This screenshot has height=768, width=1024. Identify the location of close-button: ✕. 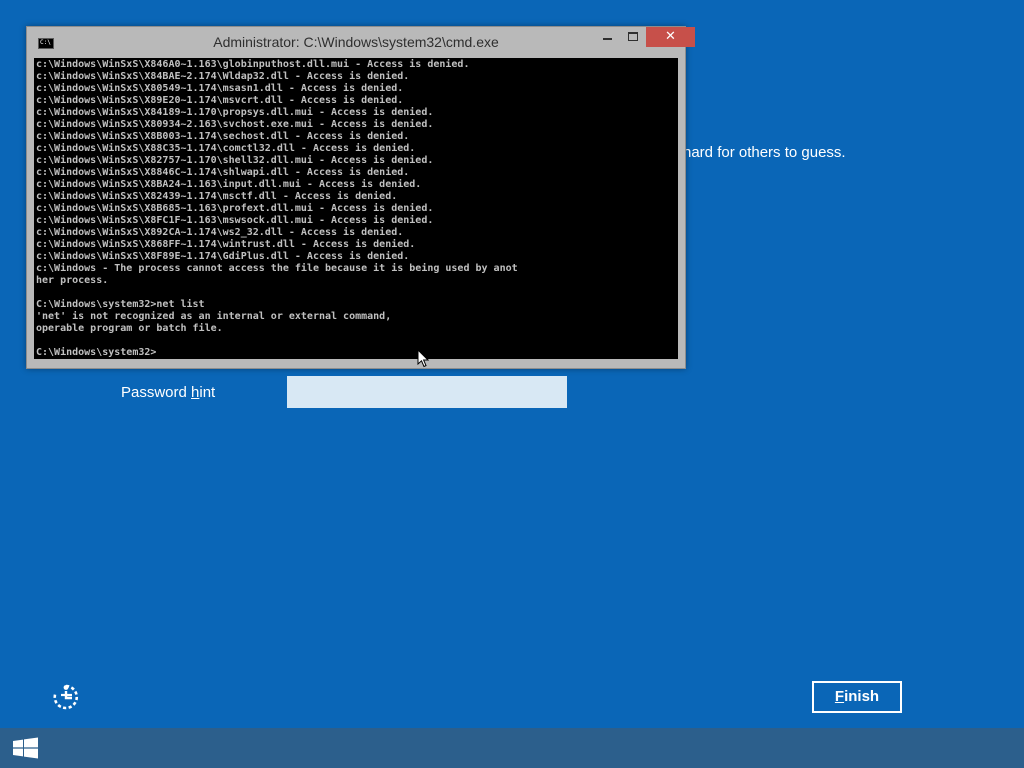
(670, 37).